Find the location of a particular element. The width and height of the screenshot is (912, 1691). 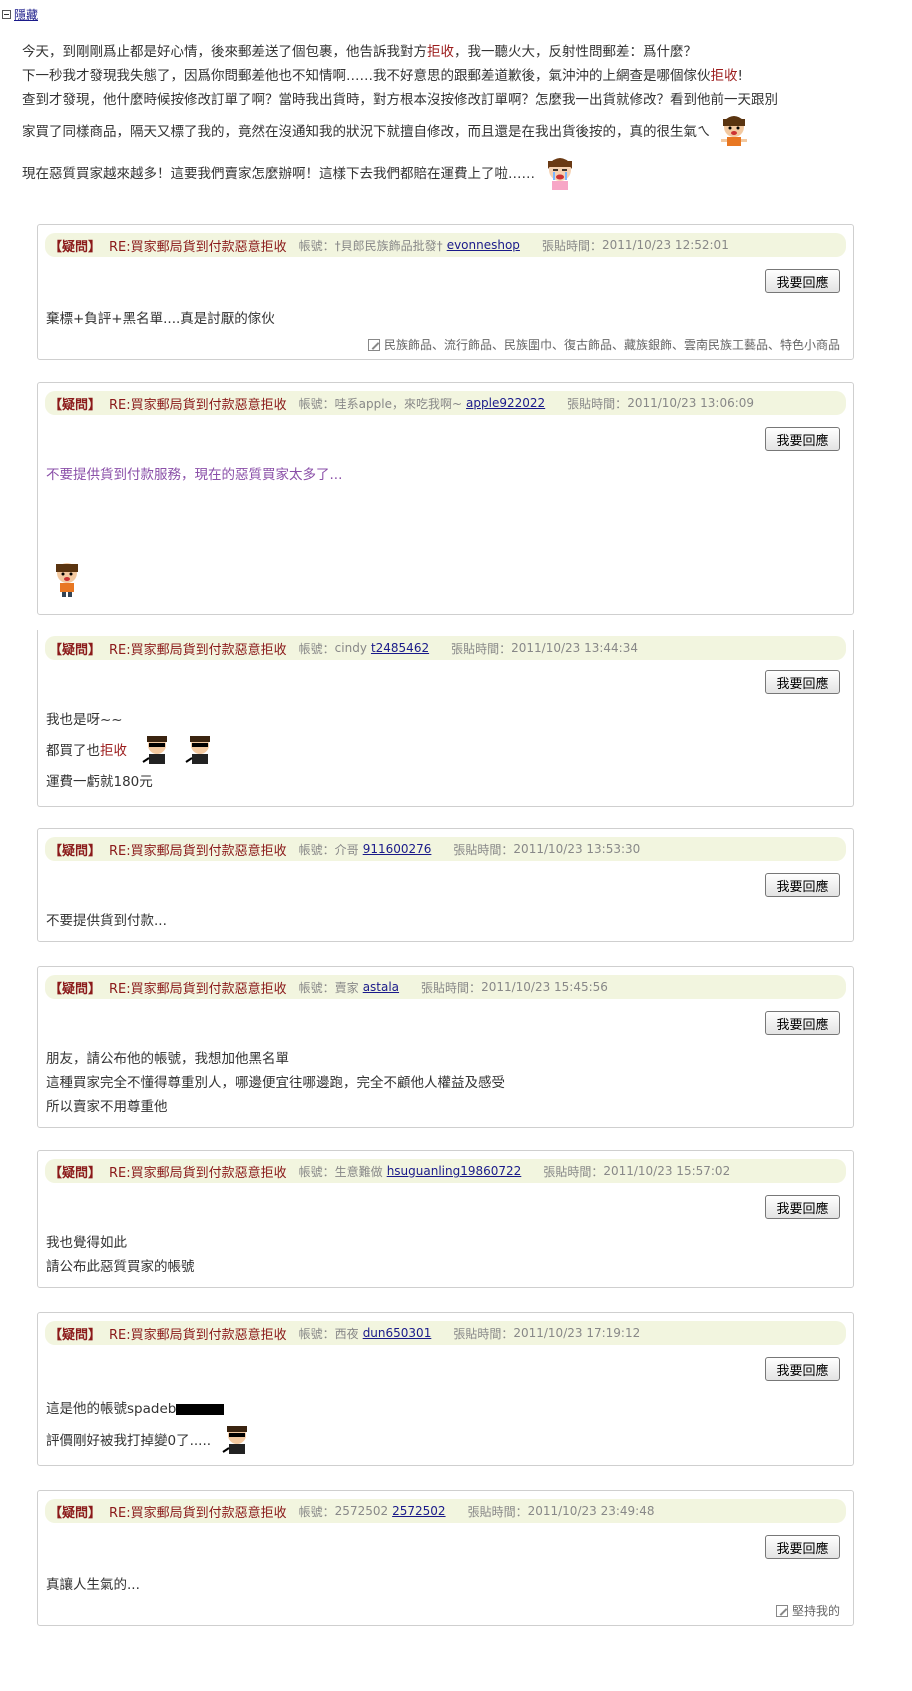

account-nickname: 賣家 is located at coordinates (346, 987).